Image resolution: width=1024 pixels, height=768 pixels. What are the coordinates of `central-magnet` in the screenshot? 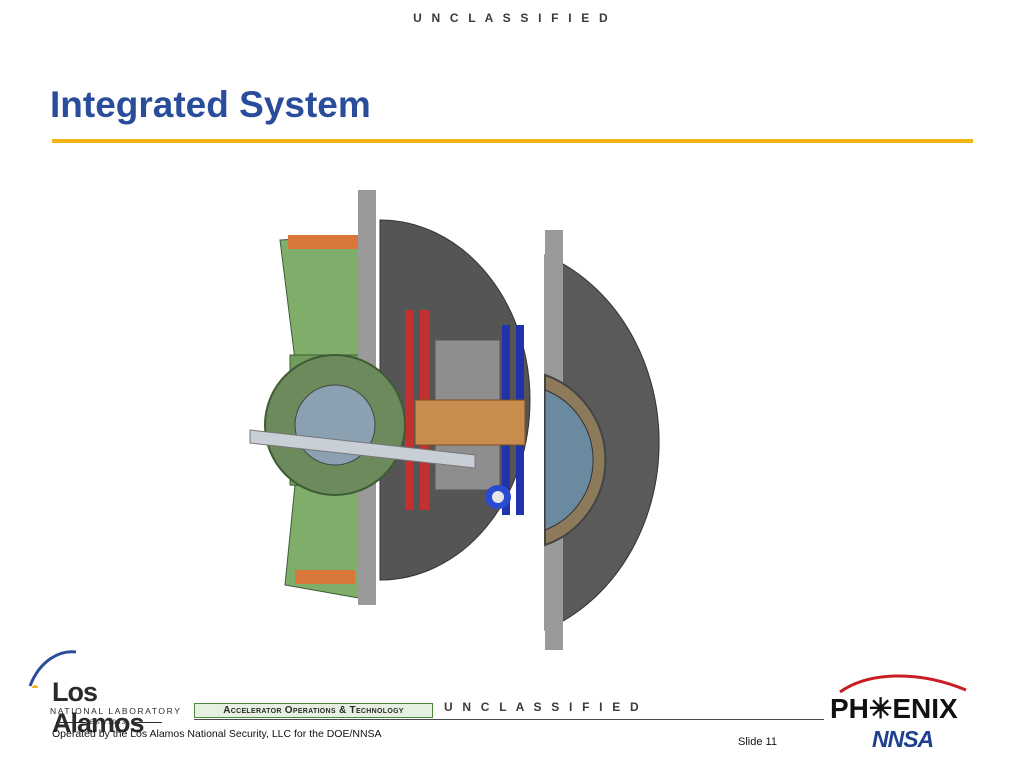 It's located at (470, 422).